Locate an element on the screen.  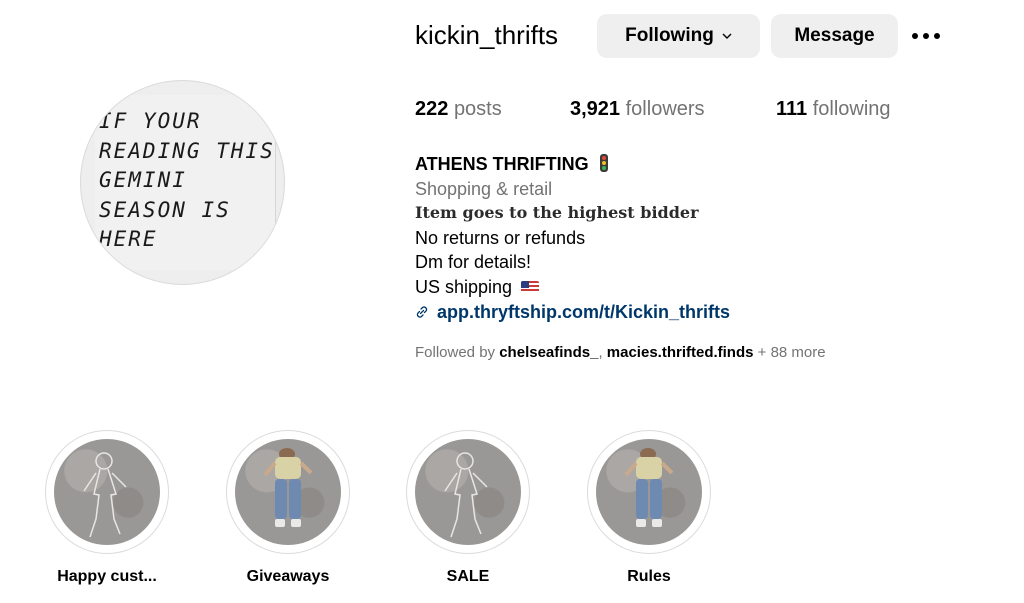
message-button: Message is located at coordinates (834, 36).